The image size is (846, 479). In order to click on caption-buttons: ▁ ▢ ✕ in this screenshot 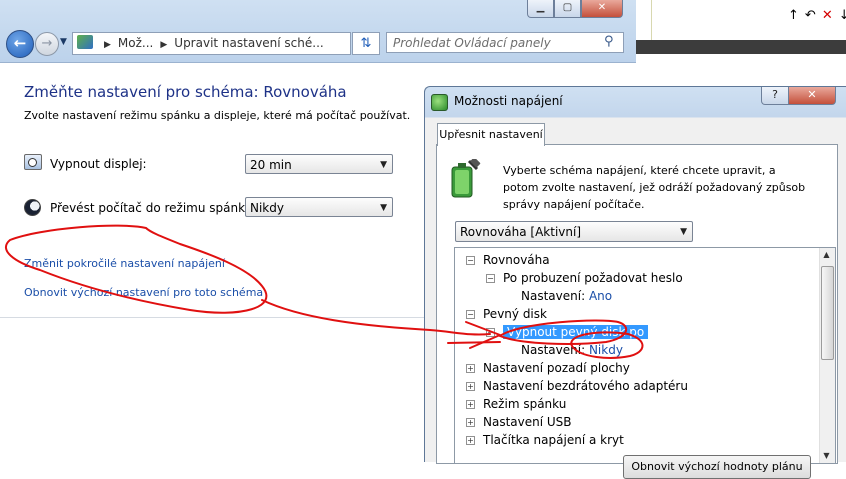, I will do `click(575, 9)`.